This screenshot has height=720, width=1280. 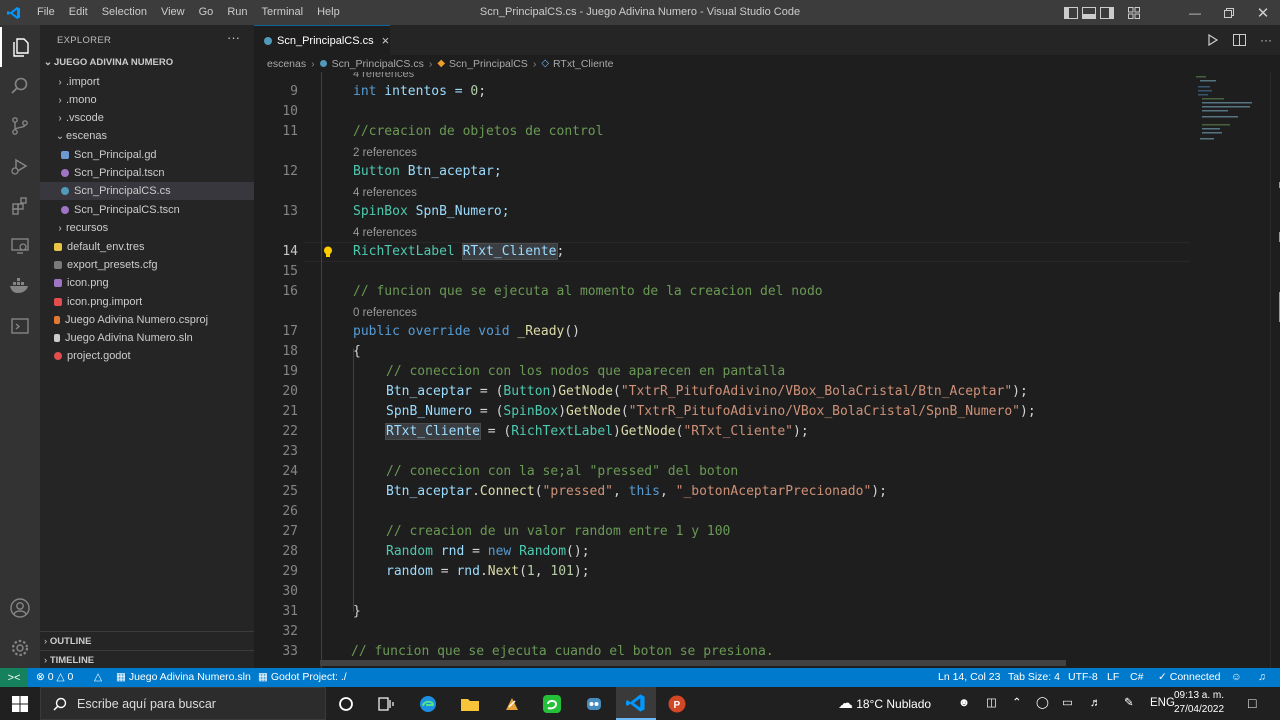 I want to click on remote-explorer-icon, so click(x=20, y=246).